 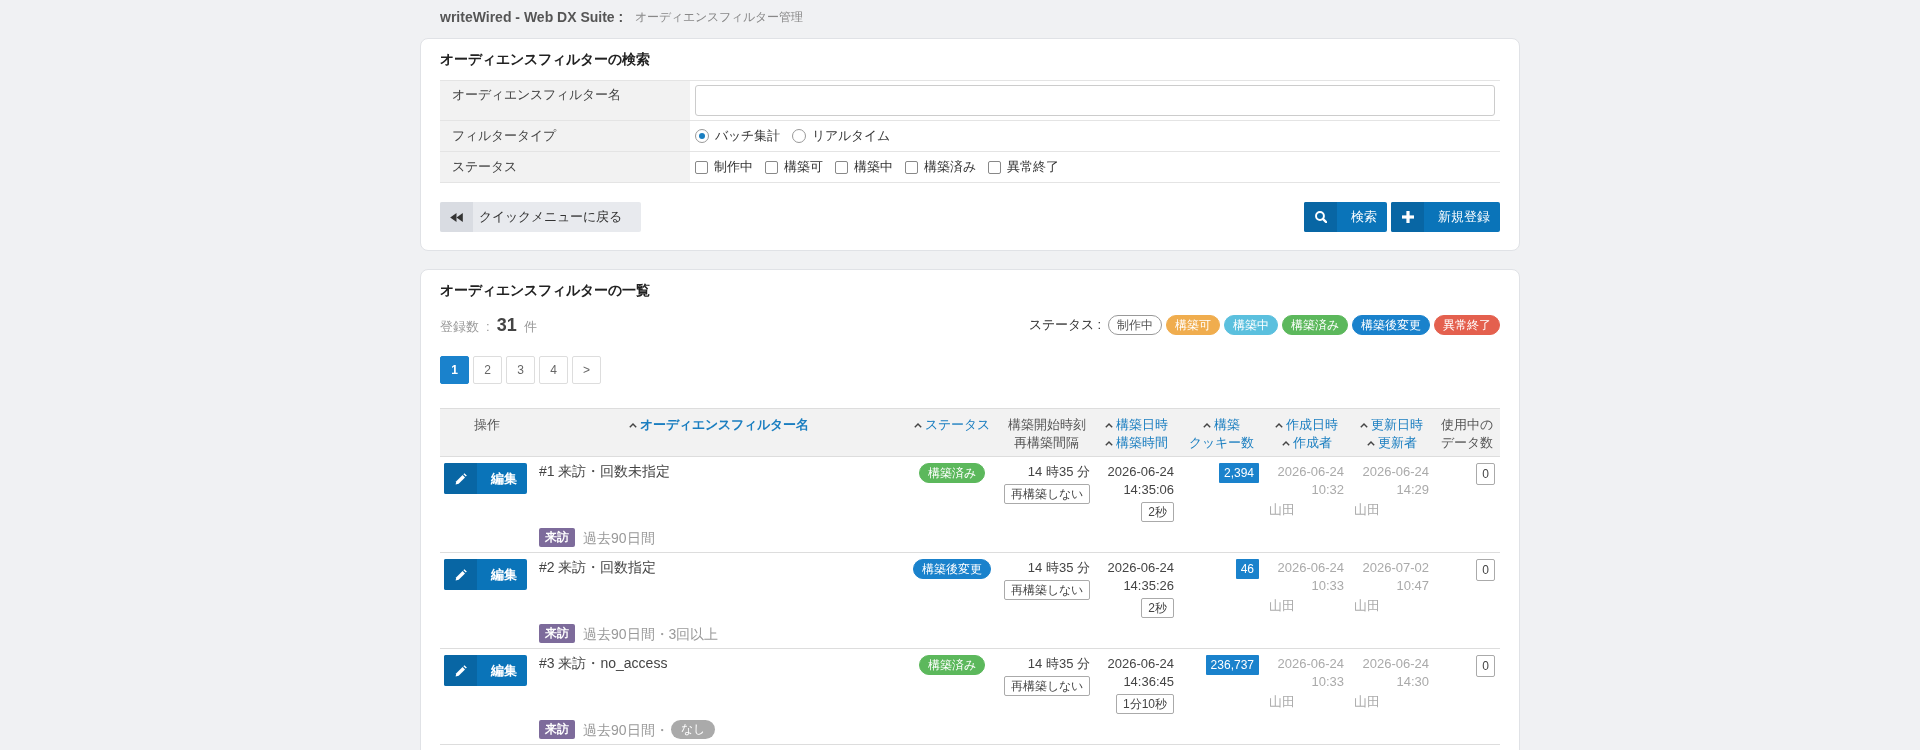 I want to click on checkbox-option: 制作中, so click(x=724, y=167).